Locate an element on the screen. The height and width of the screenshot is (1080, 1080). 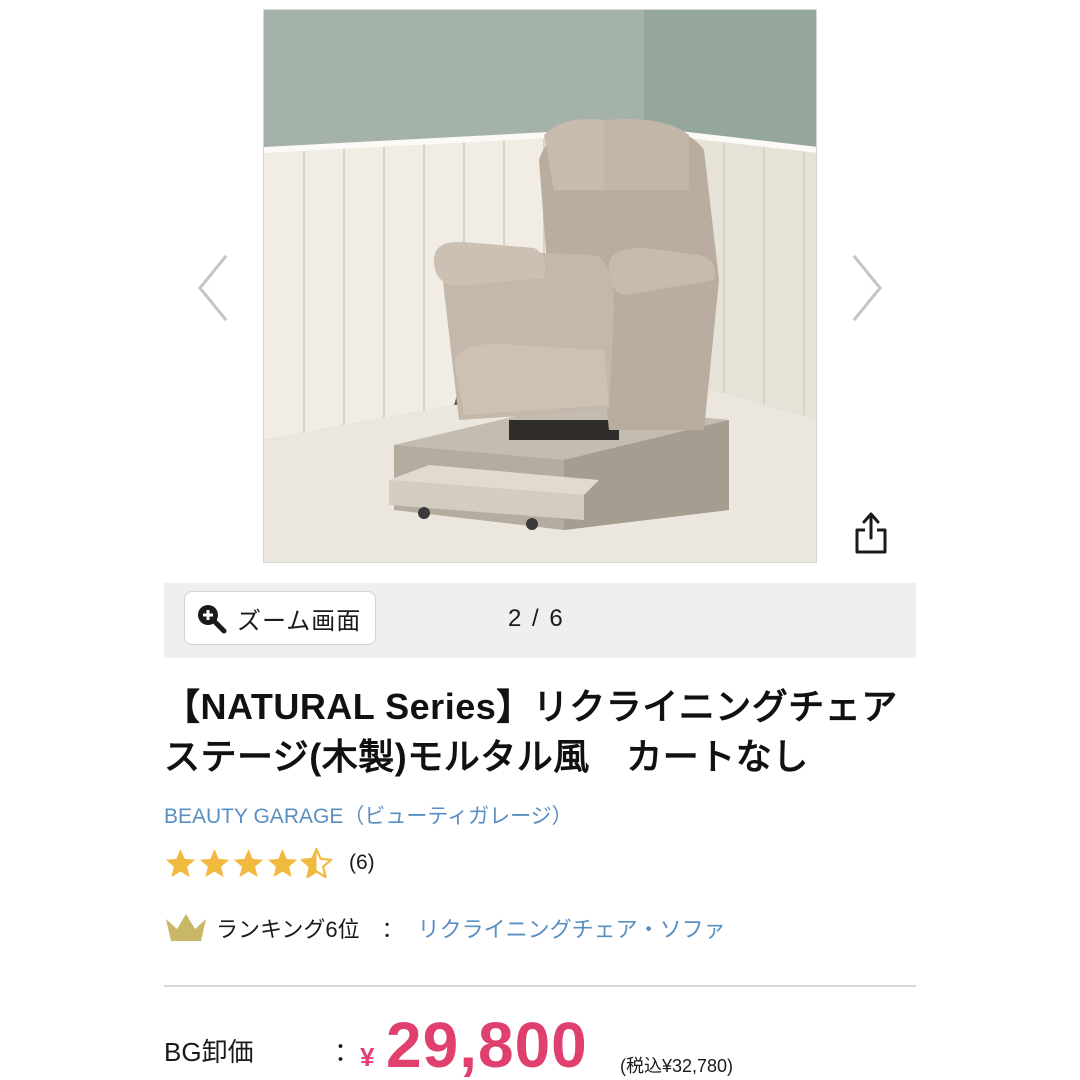
zoom-button: ズーム画面 is located at coordinates (280, 618).